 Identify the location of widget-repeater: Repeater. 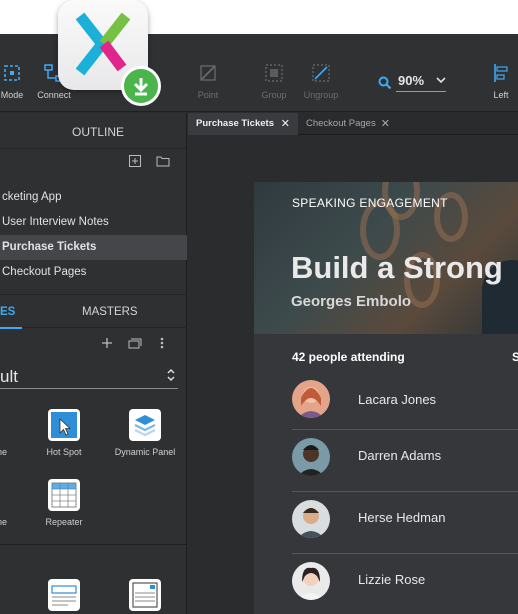
(64, 503).